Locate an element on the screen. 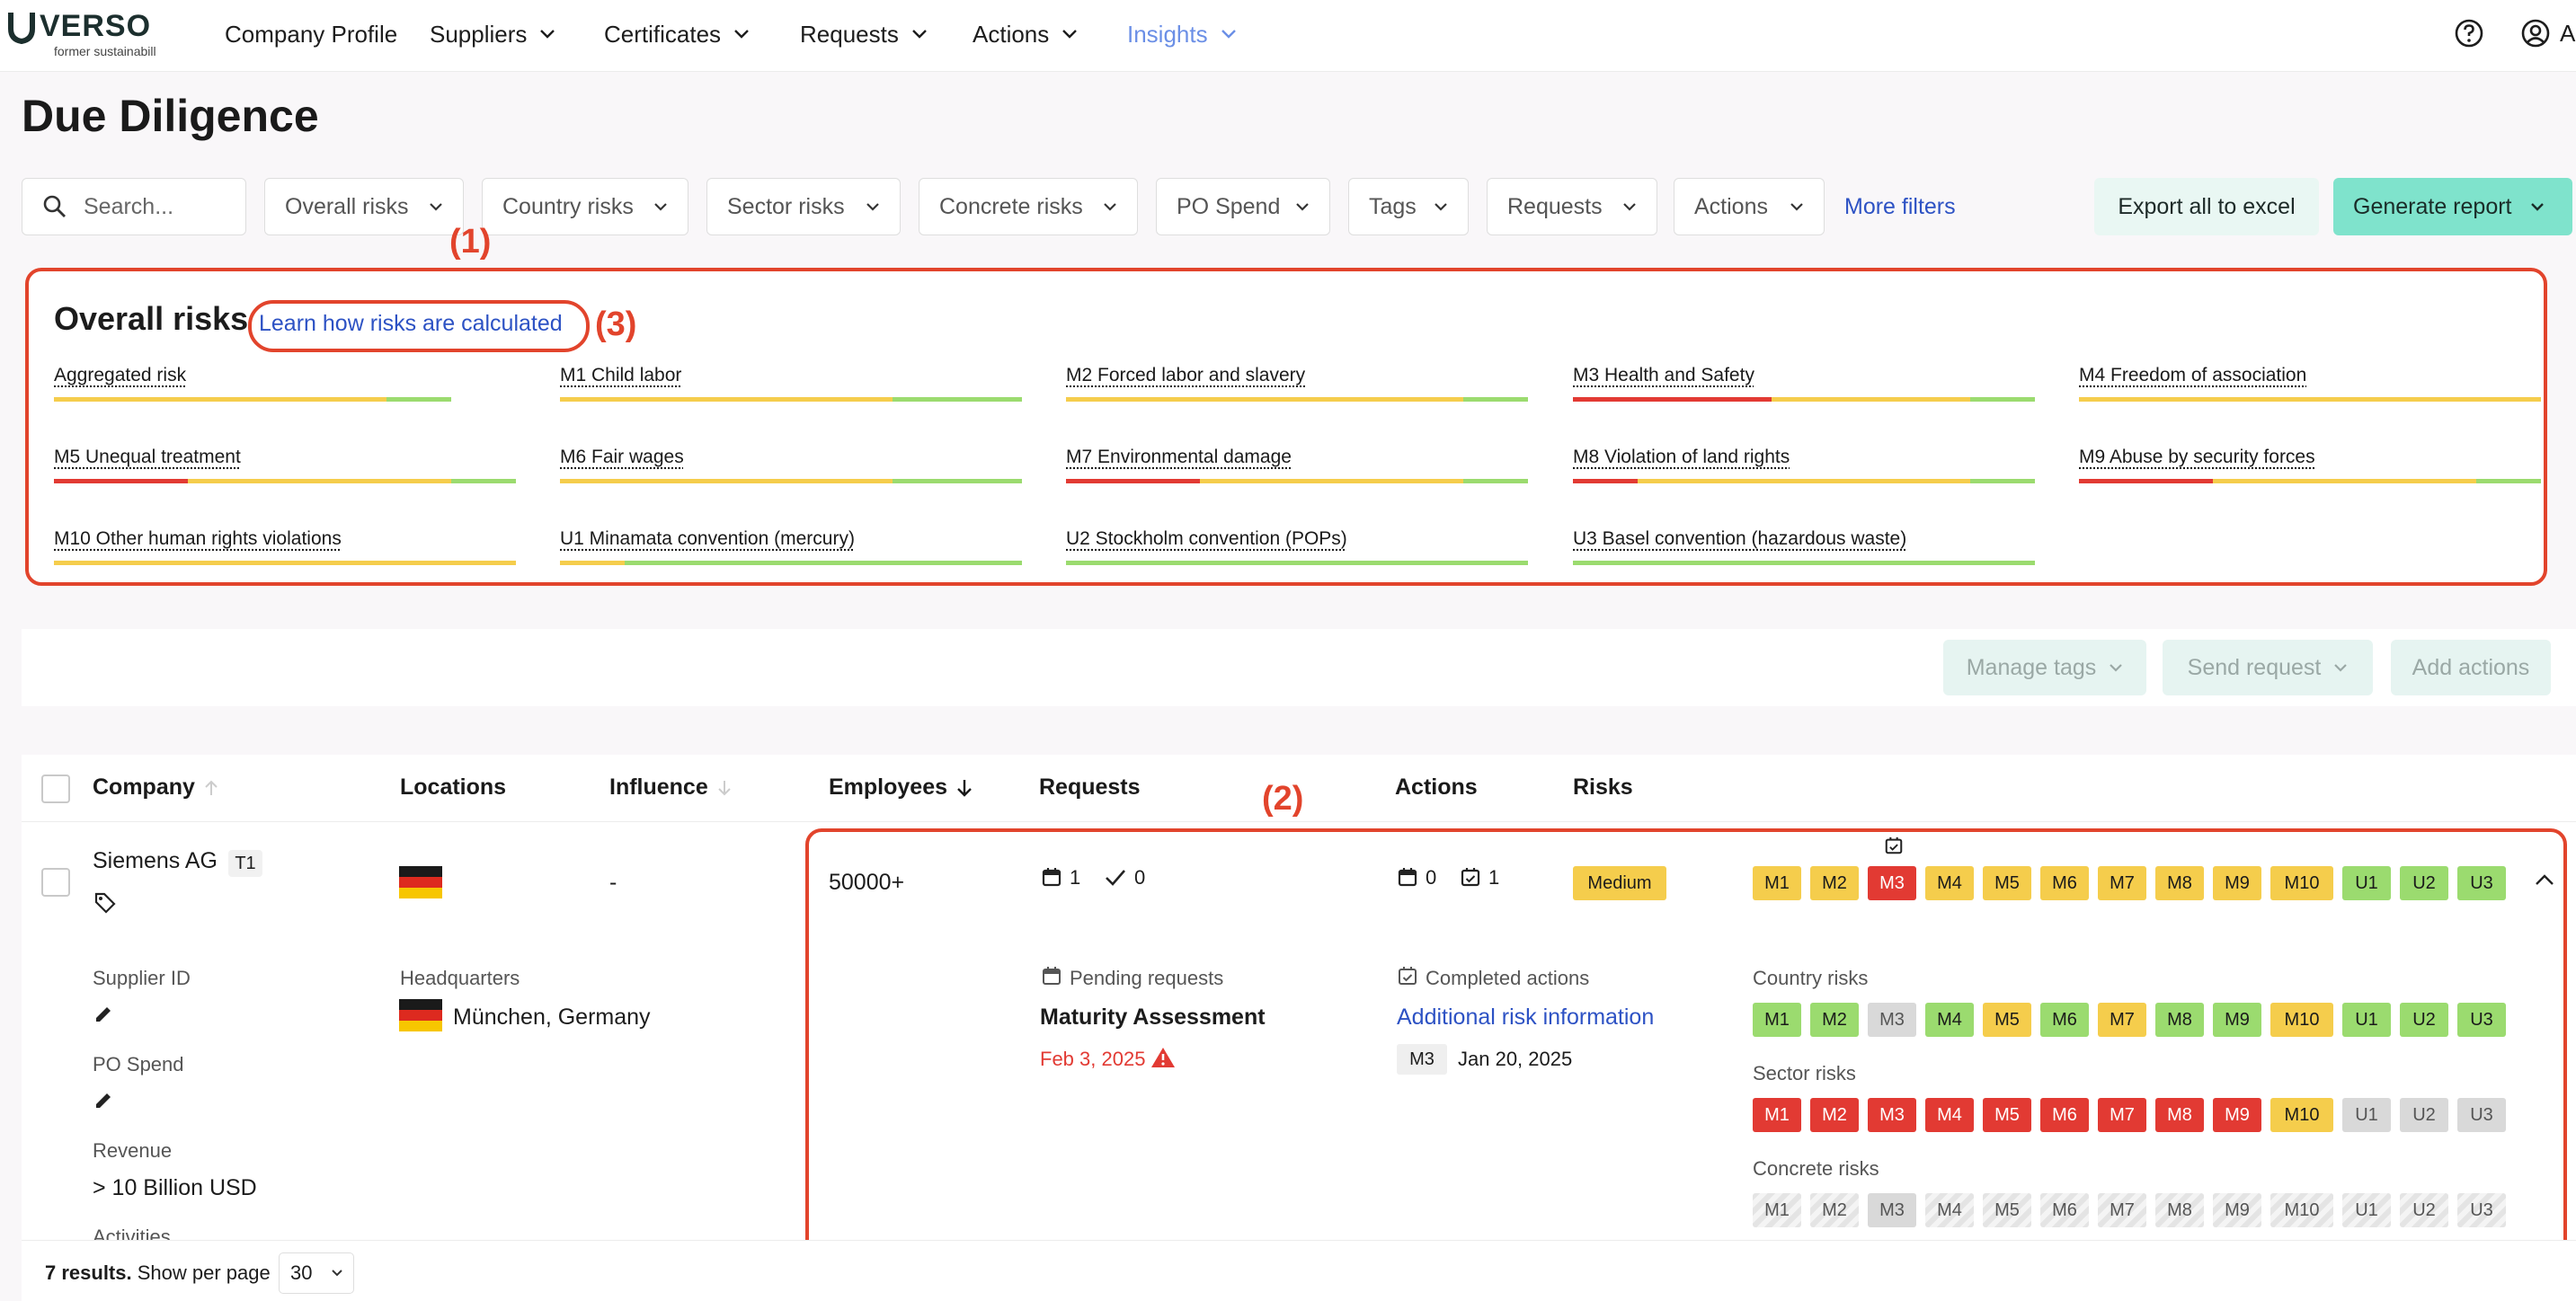 Image resolution: width=2576 pixels, height=1301 pixels. concrete-risk-chip: M3 is located at coordinates (1892, 1210).